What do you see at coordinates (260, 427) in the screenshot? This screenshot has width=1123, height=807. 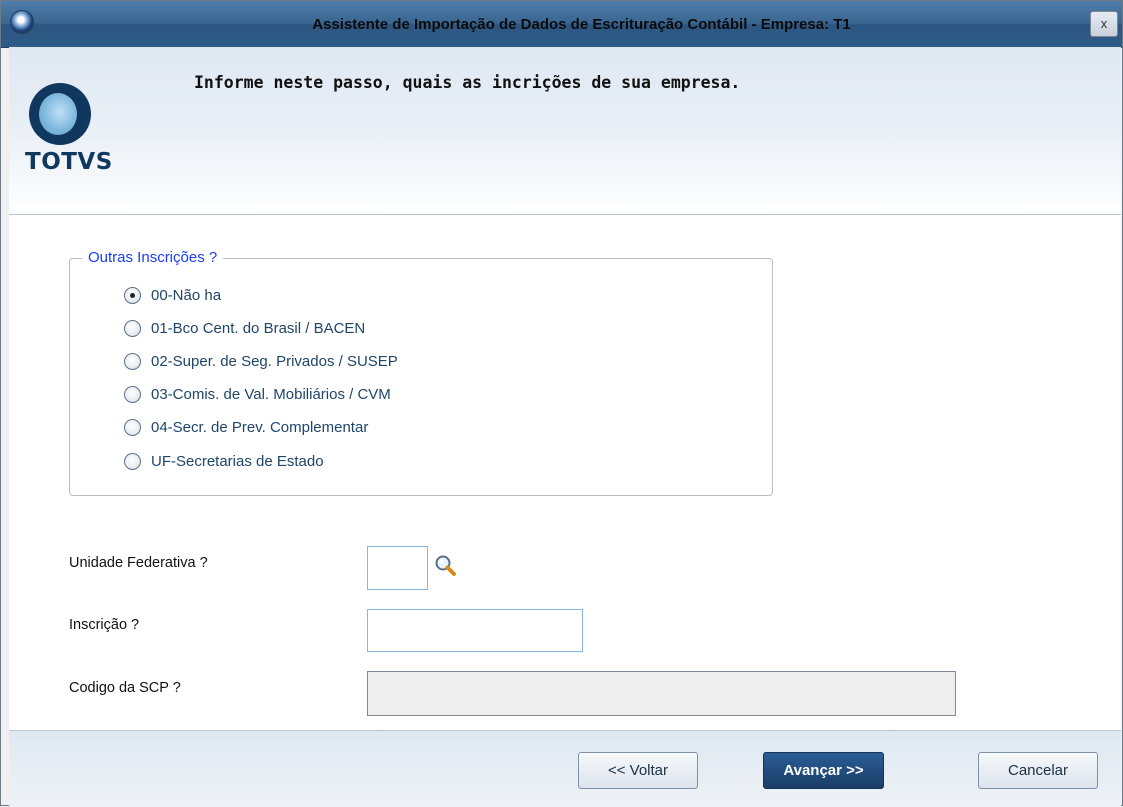 I see `radio-label: 04-Secr. de Prev. Complementar` at bounding box center [260, 427].